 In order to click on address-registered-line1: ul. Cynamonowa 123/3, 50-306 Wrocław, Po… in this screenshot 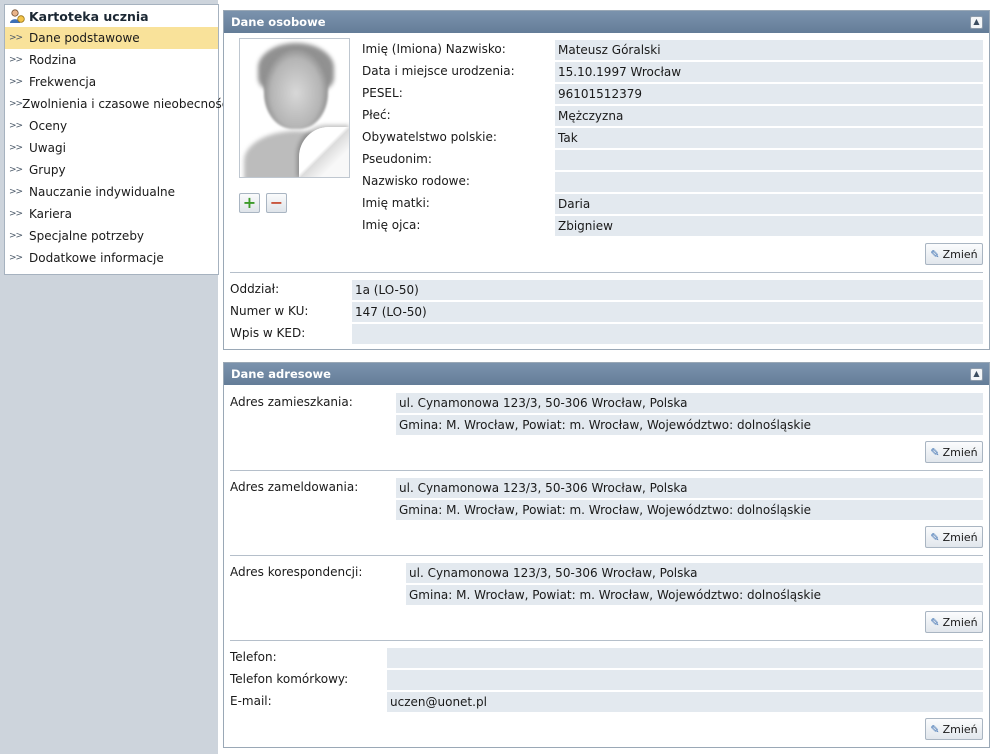, I will do `click(689, 488)`.